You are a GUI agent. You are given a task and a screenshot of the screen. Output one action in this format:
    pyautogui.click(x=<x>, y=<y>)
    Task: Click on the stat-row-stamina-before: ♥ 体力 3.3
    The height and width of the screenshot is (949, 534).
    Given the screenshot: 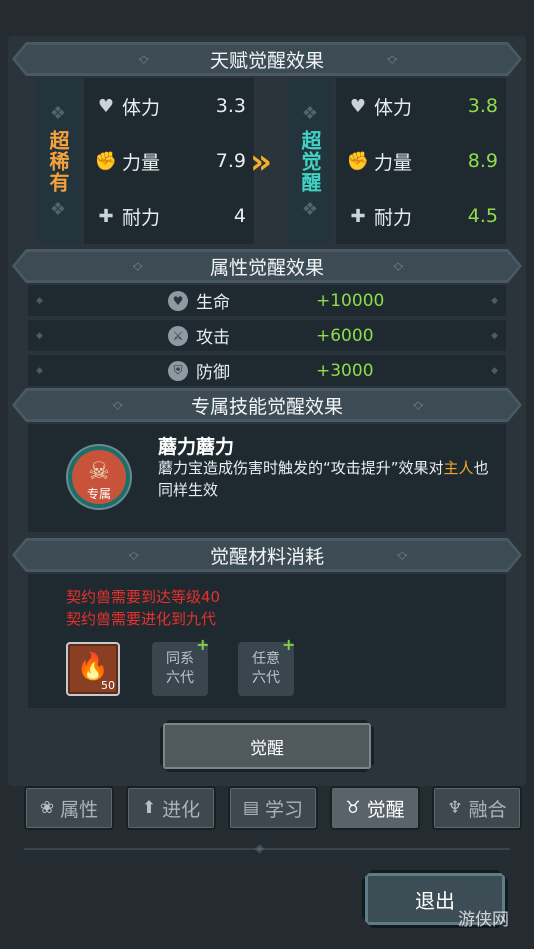 What is the action you would take?
    pyautogui.click(x=170, y=106)
    